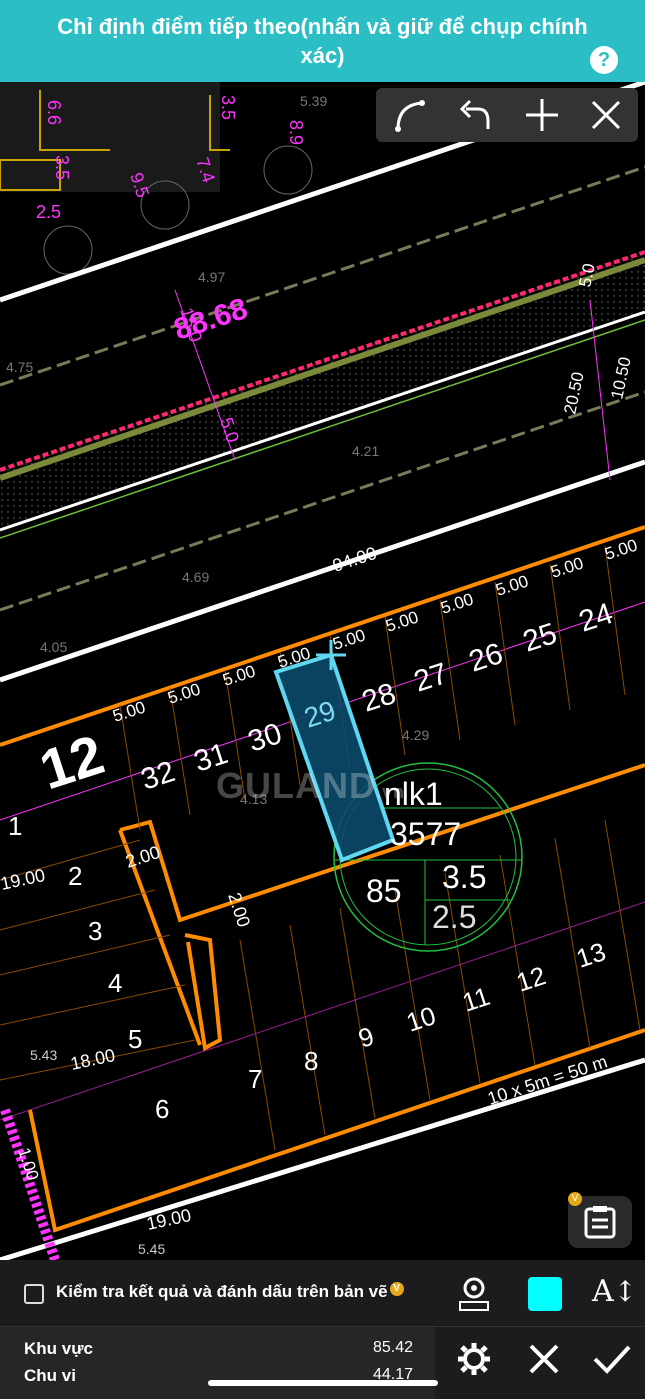 This screenshot has height=1399, width=645. I want to click on svg-text: 5.39, so click(313, 101).